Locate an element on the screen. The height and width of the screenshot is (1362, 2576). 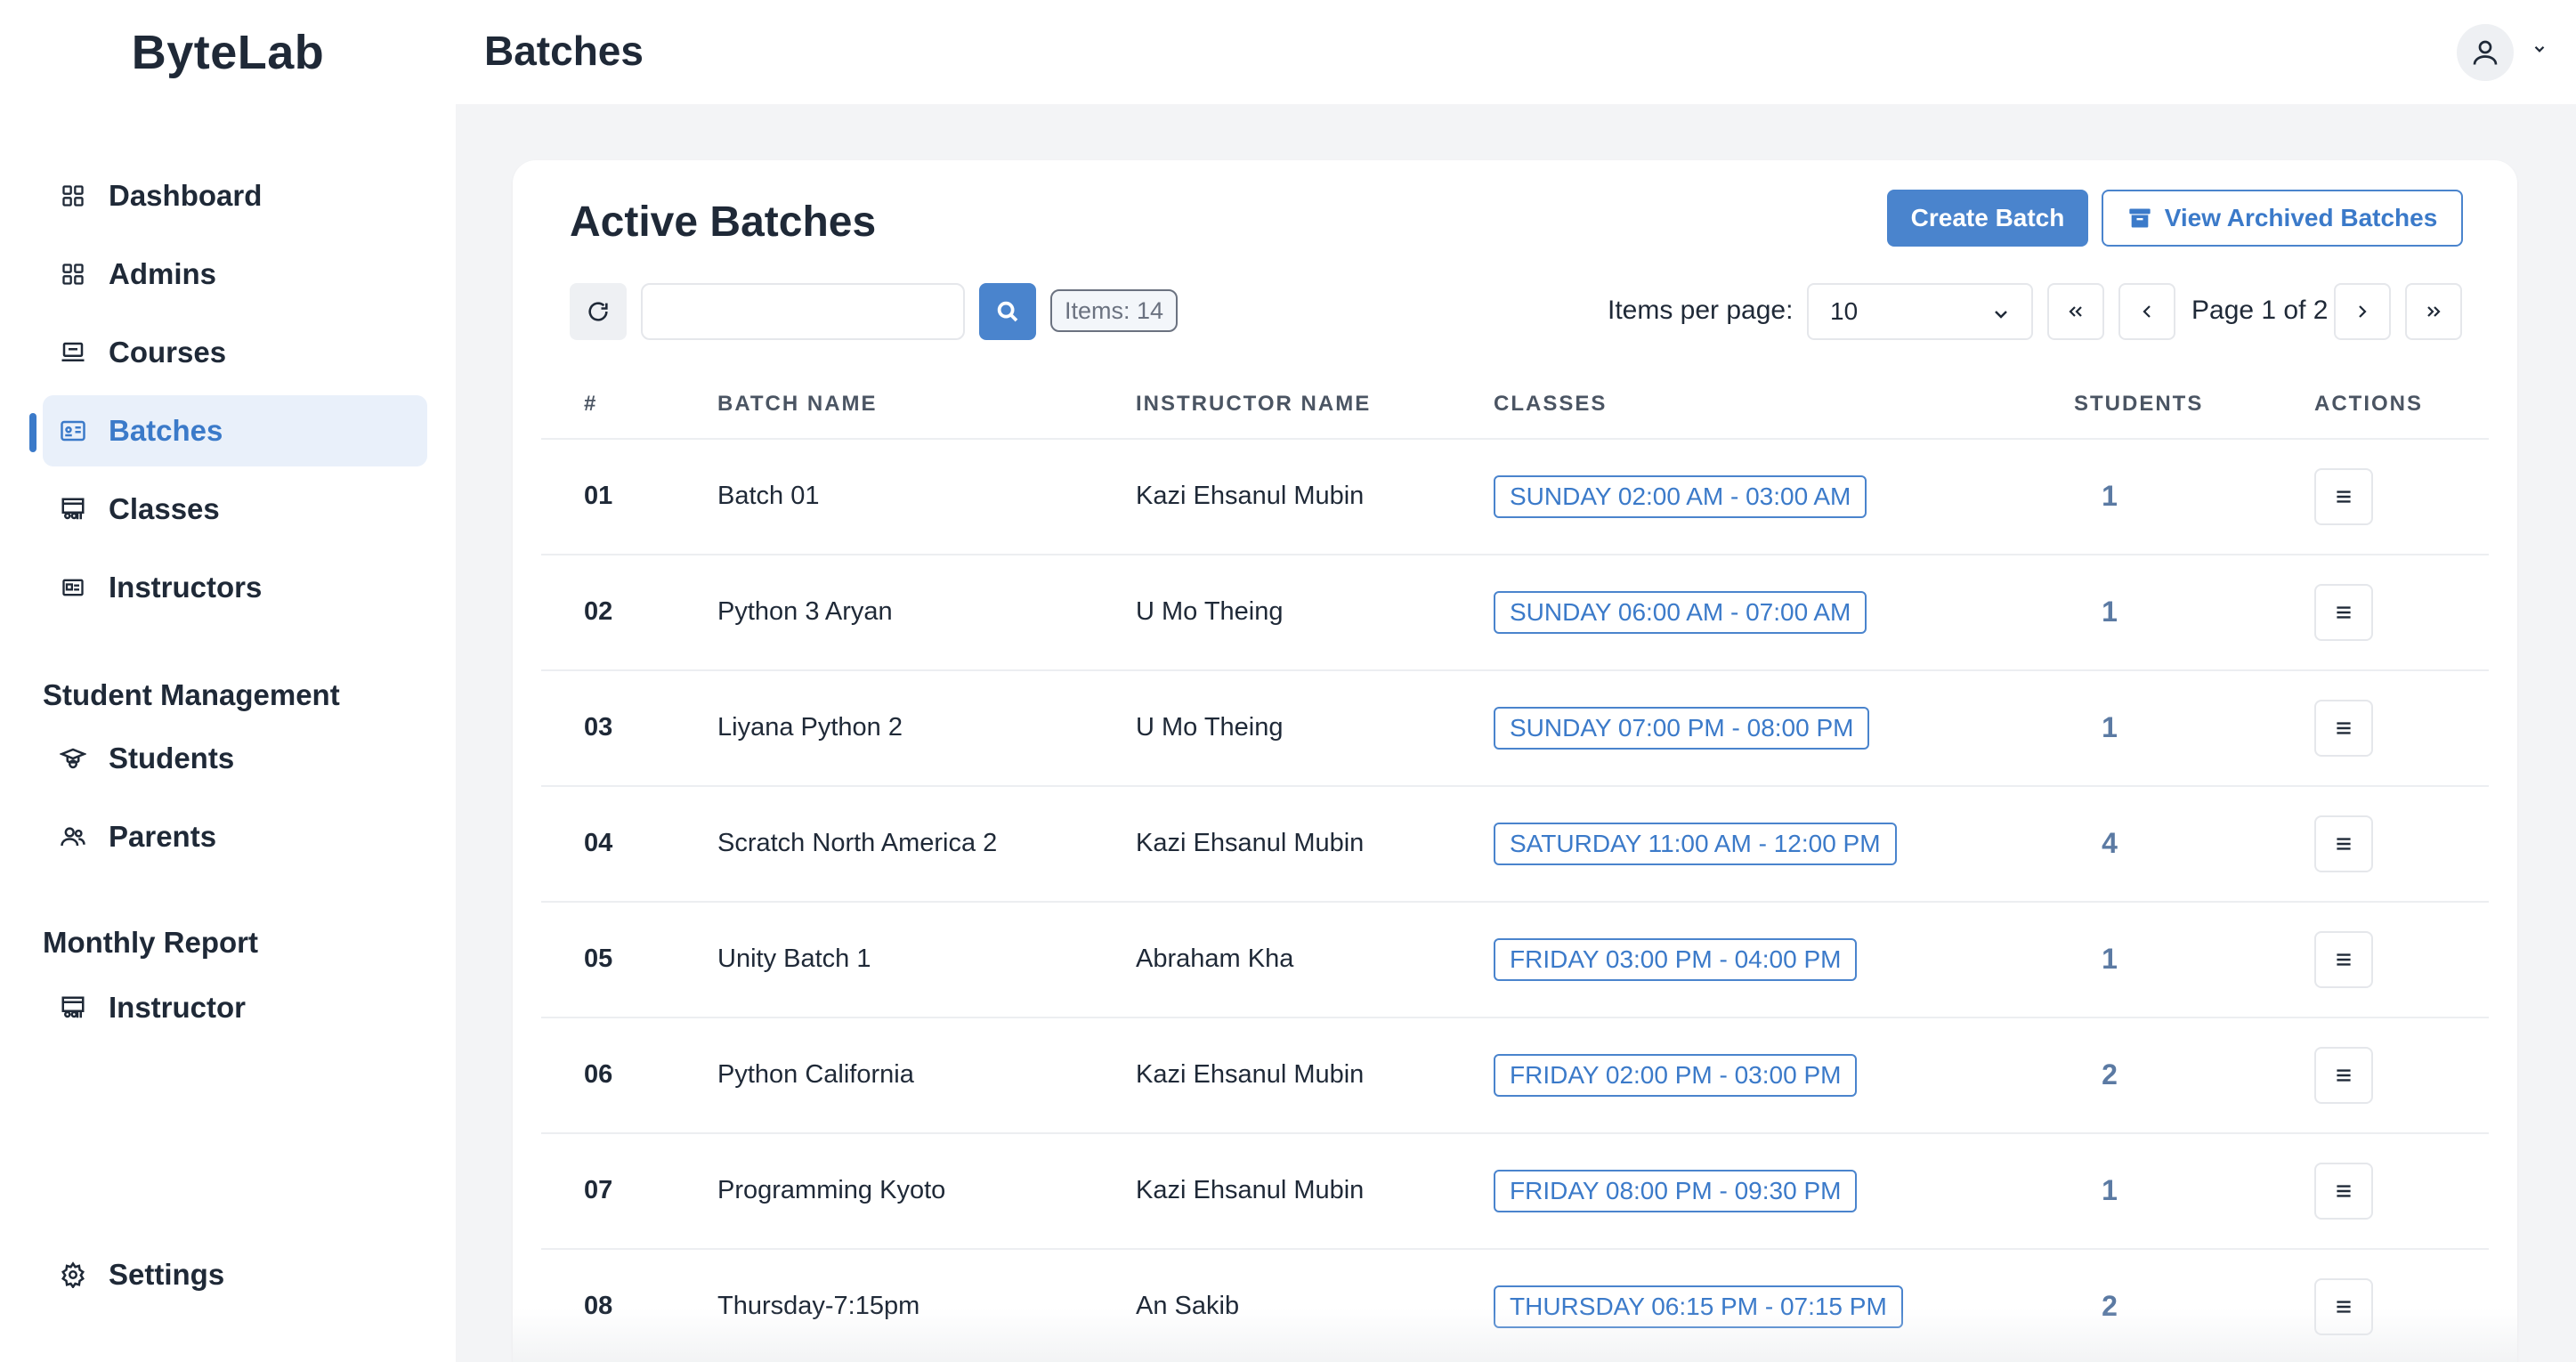
previous-page-button is located at coordinates (2146, 311).